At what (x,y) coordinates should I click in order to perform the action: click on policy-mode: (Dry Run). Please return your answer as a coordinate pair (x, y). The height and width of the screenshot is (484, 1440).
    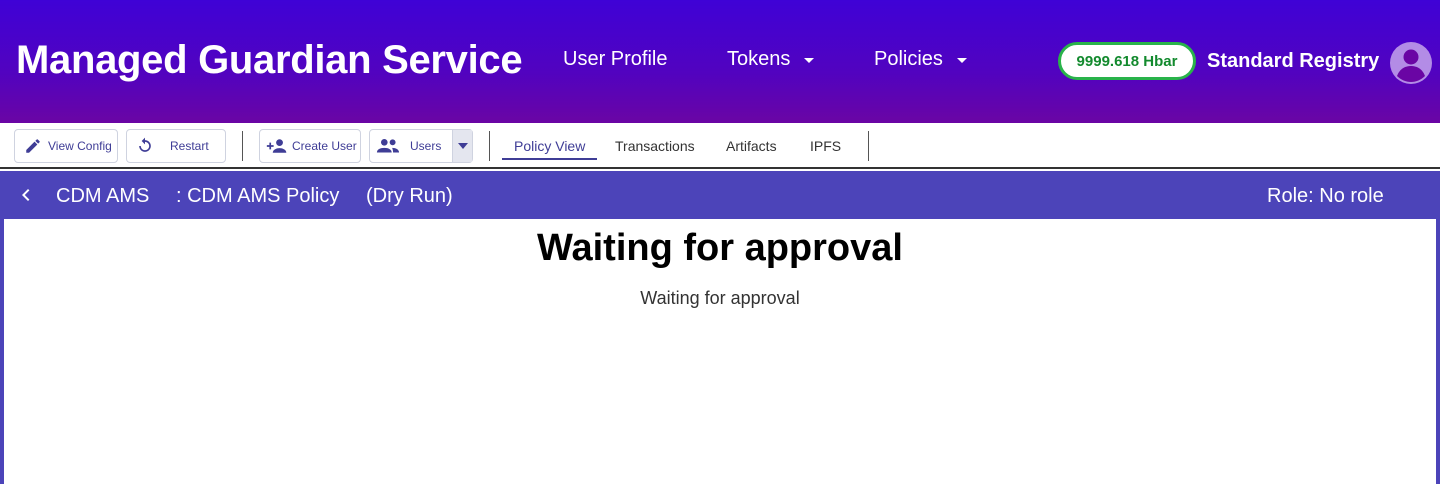
    Looking at the image, I should click on (409, 196).